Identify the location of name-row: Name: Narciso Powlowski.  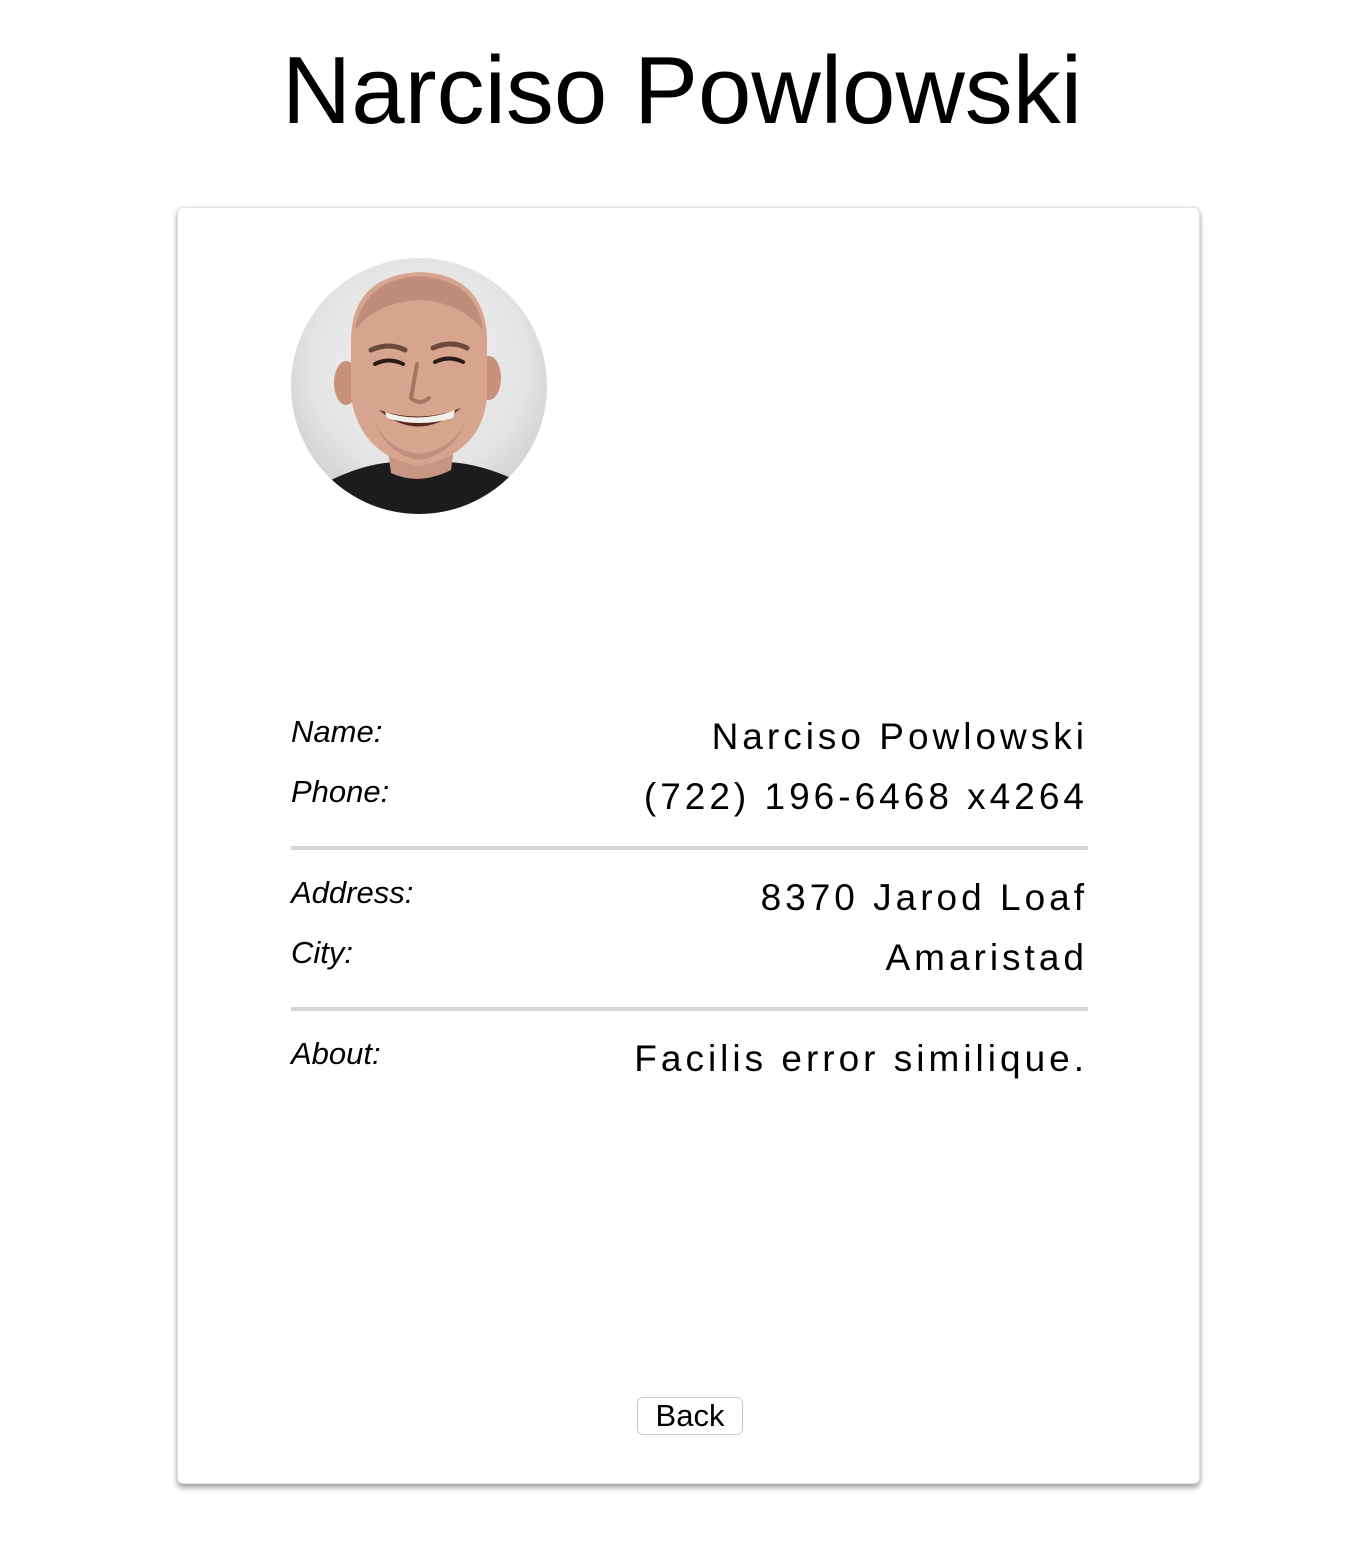
(689, 742).